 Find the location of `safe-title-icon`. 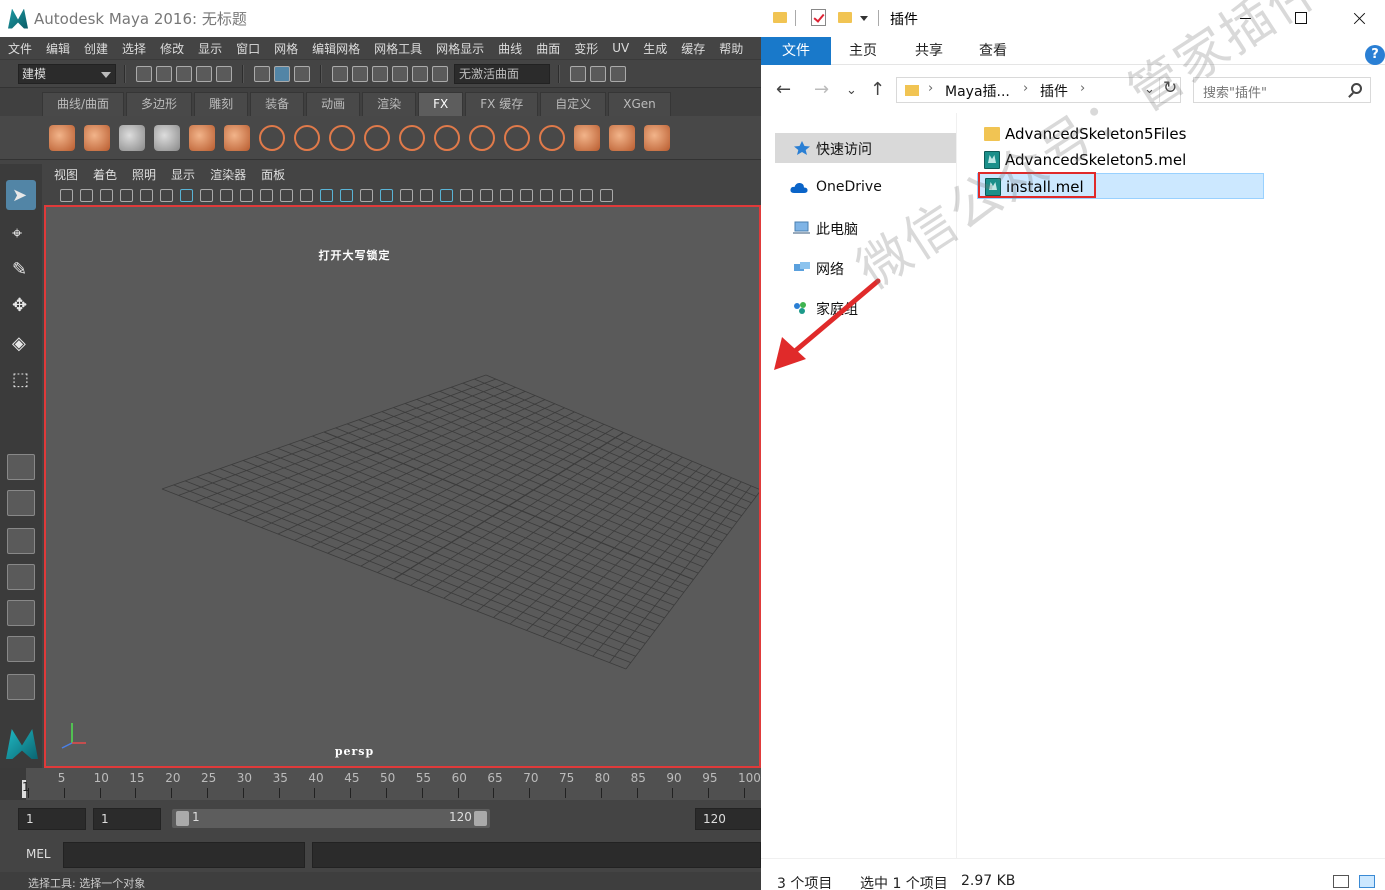

safe-title-icon is located at coordinates (306, 195).